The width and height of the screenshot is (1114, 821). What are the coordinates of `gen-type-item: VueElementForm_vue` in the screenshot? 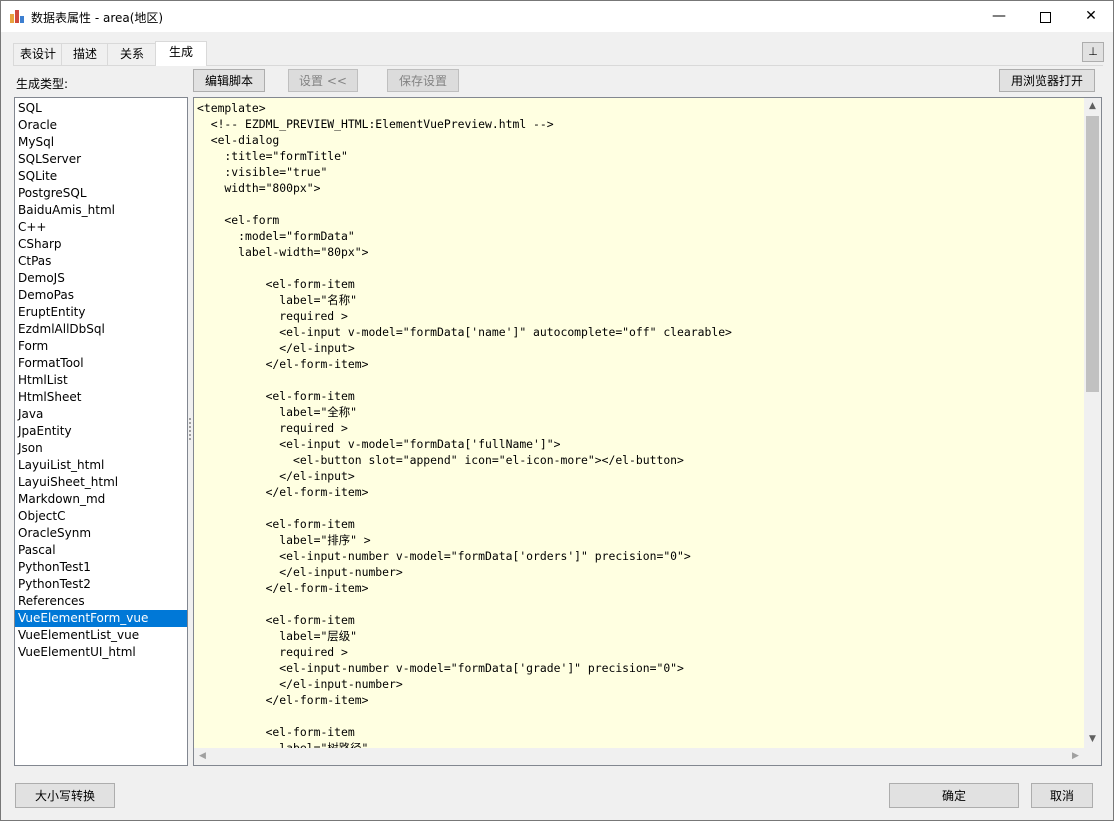 It's located at (101, 618).